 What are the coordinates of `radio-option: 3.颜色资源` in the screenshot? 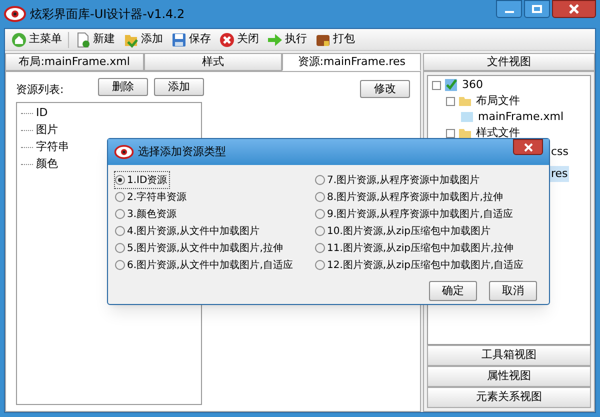 It's located at (147, 214).